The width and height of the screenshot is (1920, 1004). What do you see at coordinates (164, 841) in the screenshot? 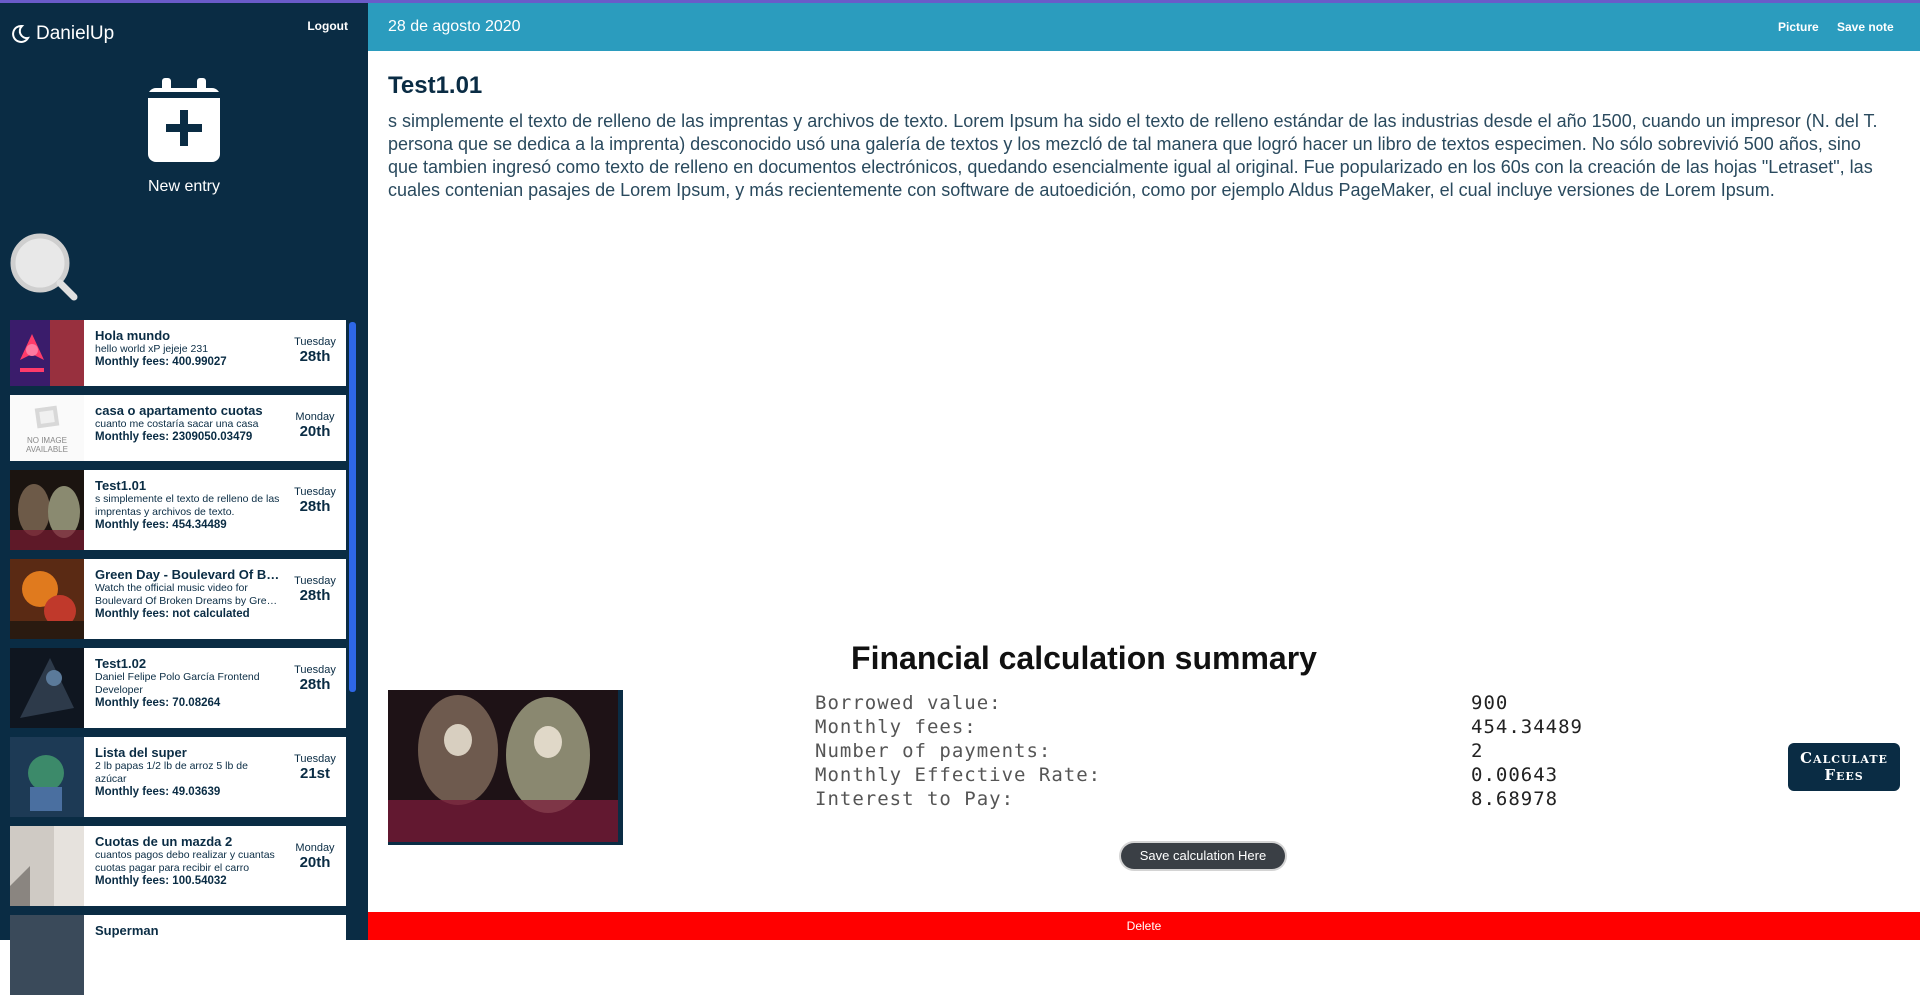
I see `entry-title: Cuotas de un mazda 2` at bounding box center [164, 841].